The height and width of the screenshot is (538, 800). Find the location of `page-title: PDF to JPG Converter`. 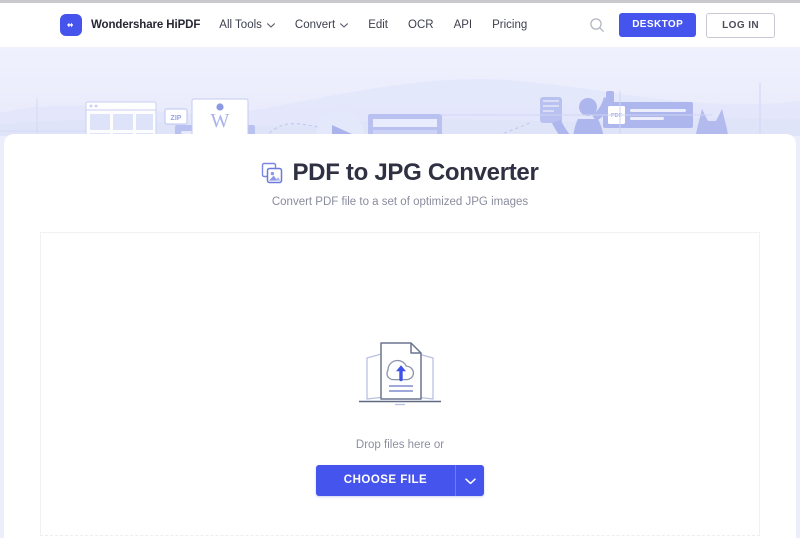

page-title: PDF to JPG Converter is located at coordinates (400, 173).